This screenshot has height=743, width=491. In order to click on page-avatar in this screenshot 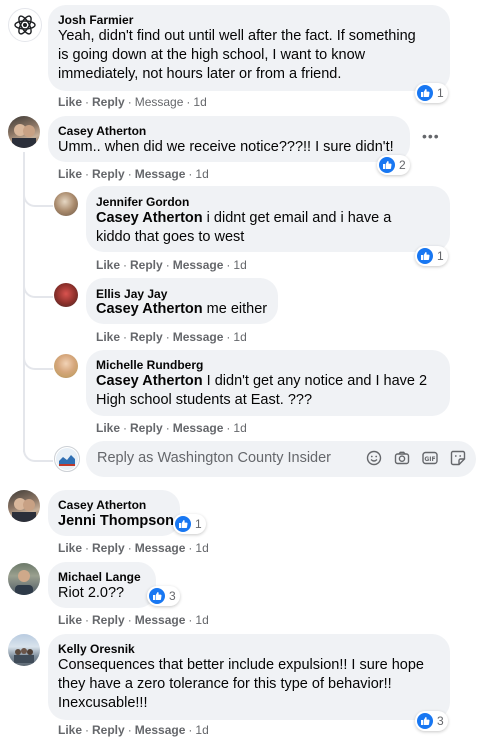, I will do `click(67, 459)`.